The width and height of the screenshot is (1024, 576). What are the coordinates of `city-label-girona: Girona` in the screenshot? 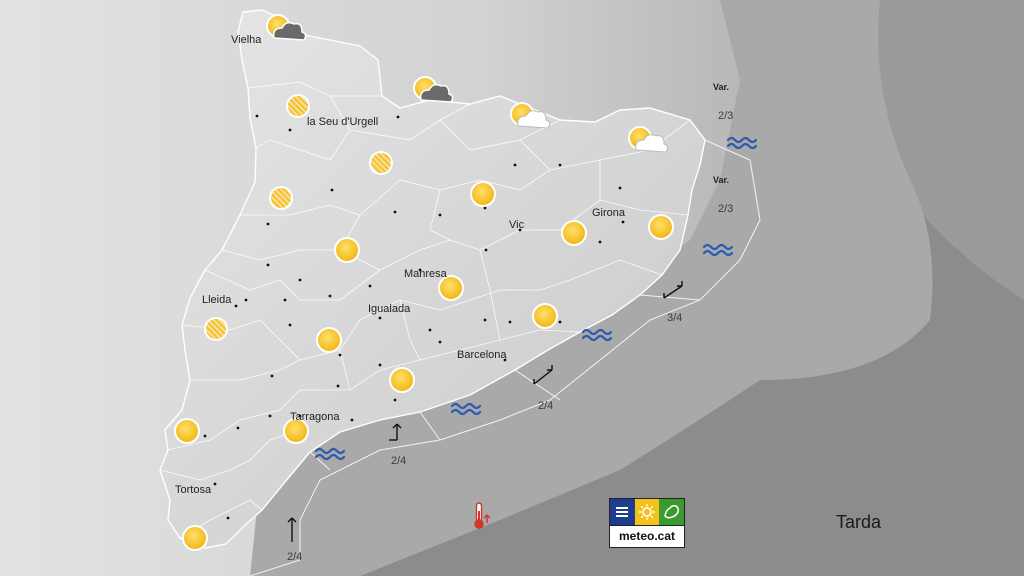 It's located at (609, 213).